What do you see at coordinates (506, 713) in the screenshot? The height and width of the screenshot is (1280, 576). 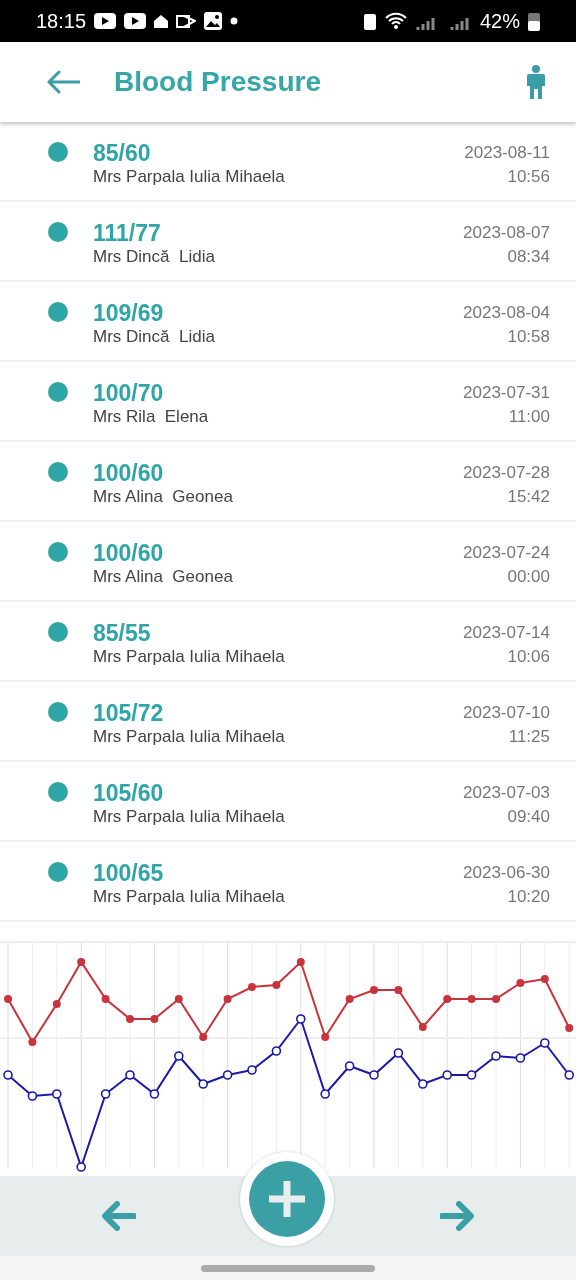 I see `reading-date: 2023-07-10` at bounding box center [506, 713].